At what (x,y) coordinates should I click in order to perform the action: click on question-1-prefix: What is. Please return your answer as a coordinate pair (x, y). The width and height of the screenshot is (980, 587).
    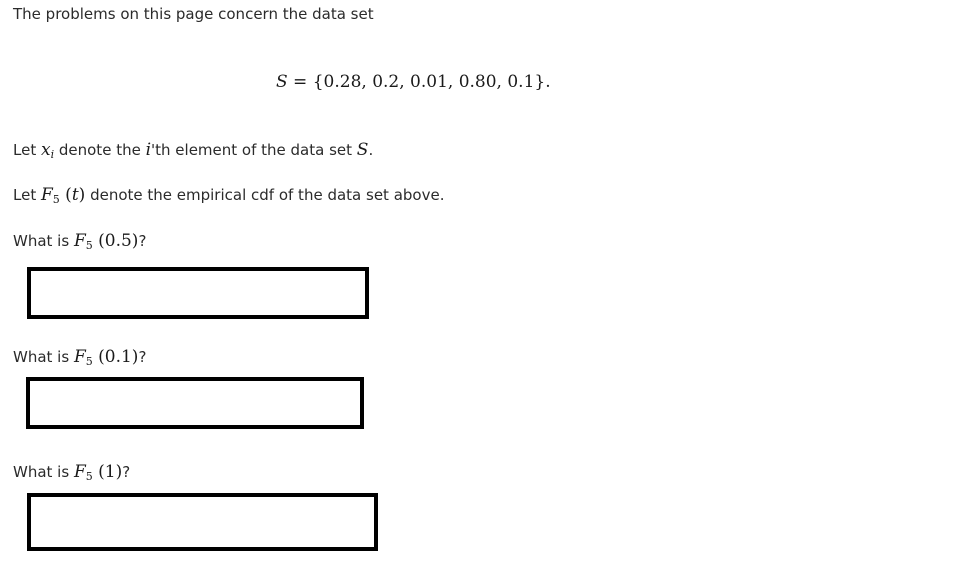
    Looking at the image, I should click on (43, 241).